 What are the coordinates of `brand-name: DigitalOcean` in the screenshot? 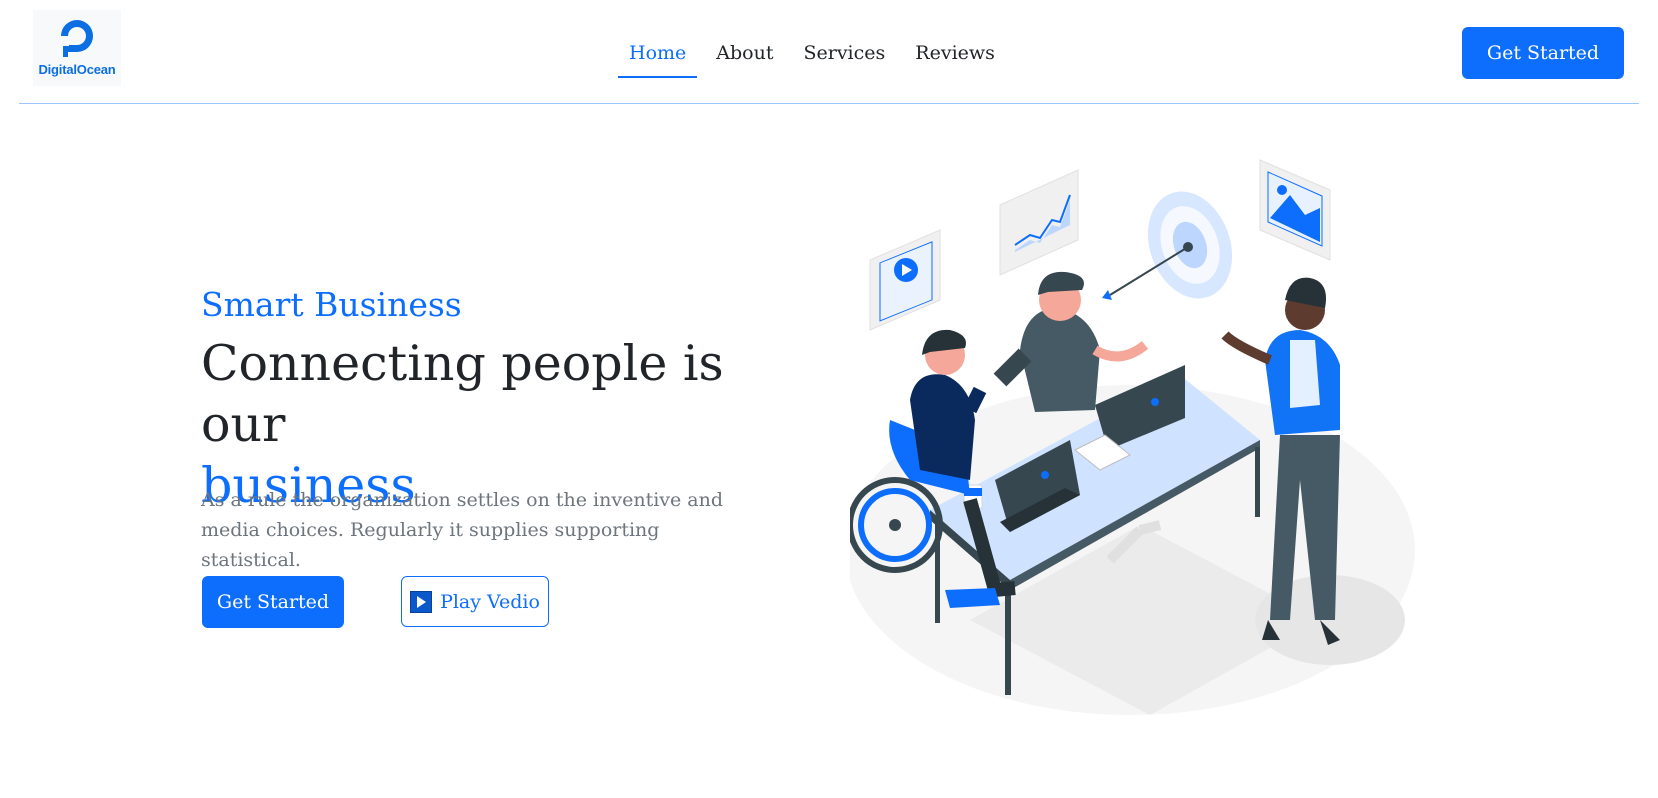 It's located at (77, 69).